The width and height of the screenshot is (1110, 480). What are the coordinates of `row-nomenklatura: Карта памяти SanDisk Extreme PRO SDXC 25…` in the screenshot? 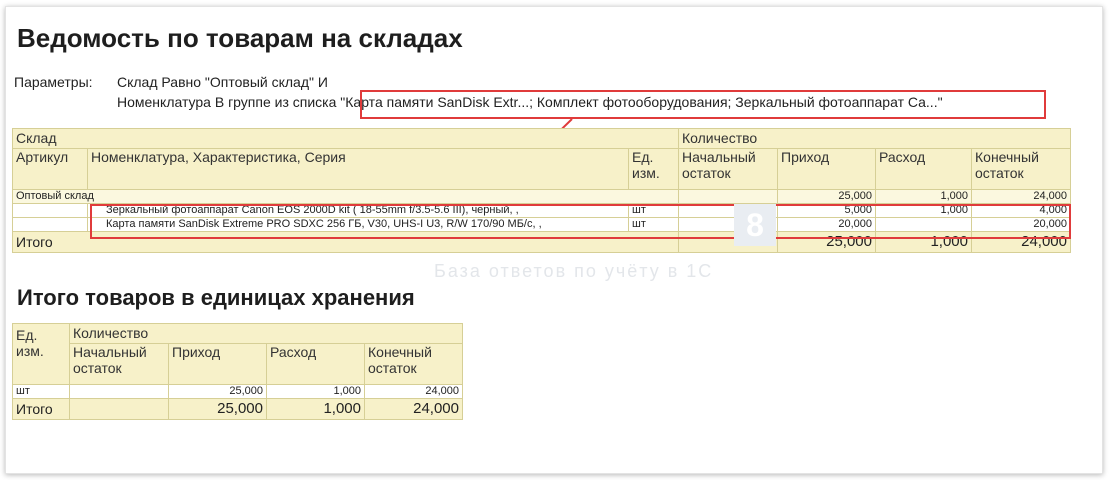 It's located at (358, 224).